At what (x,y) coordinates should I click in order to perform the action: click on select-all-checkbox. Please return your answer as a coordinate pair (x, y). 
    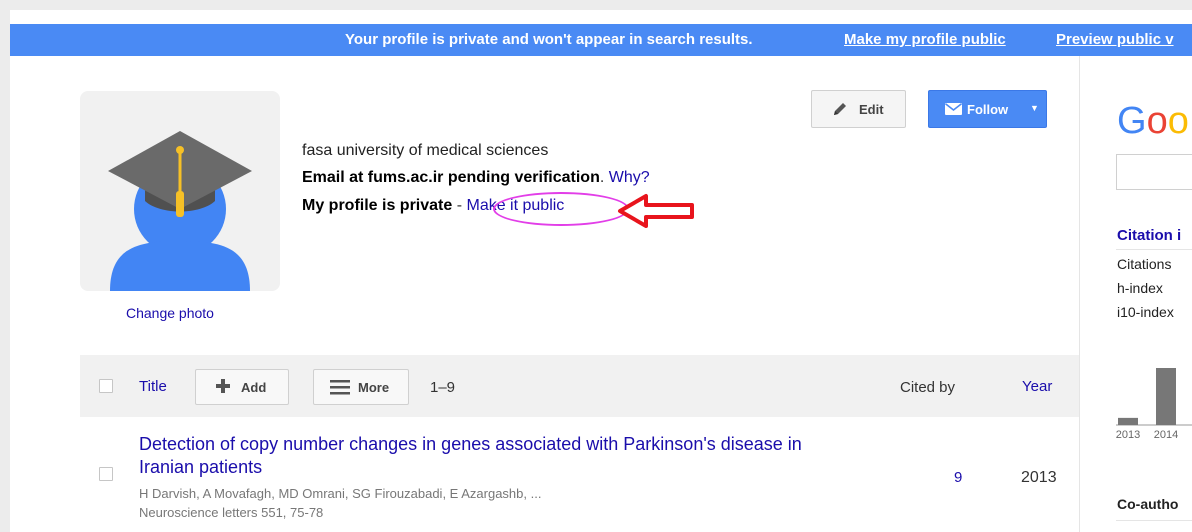
    Looking at the image, I should click on (106, 386).